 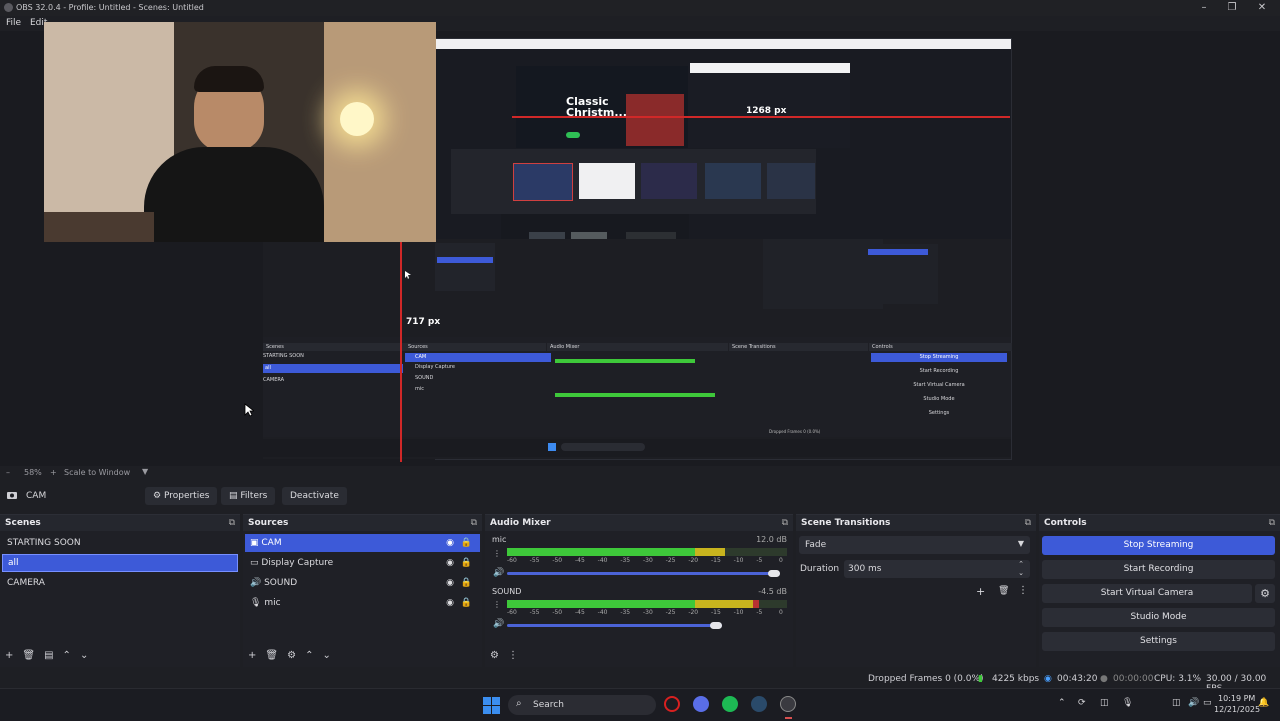 I want to click on zoom-dropdown-icon: ▼, so click(x=145, y=471).